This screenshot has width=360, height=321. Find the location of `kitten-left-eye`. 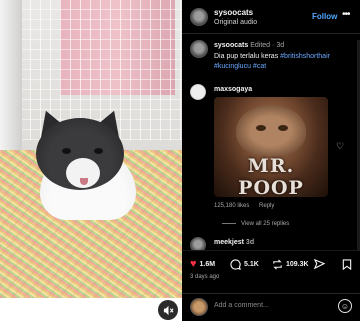

kitten-left-eye is located at coordinates (66, 151).